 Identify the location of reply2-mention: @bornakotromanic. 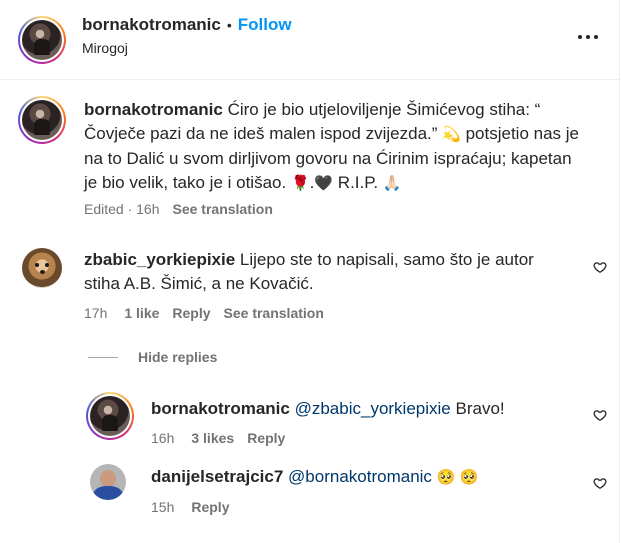
(360, 476).